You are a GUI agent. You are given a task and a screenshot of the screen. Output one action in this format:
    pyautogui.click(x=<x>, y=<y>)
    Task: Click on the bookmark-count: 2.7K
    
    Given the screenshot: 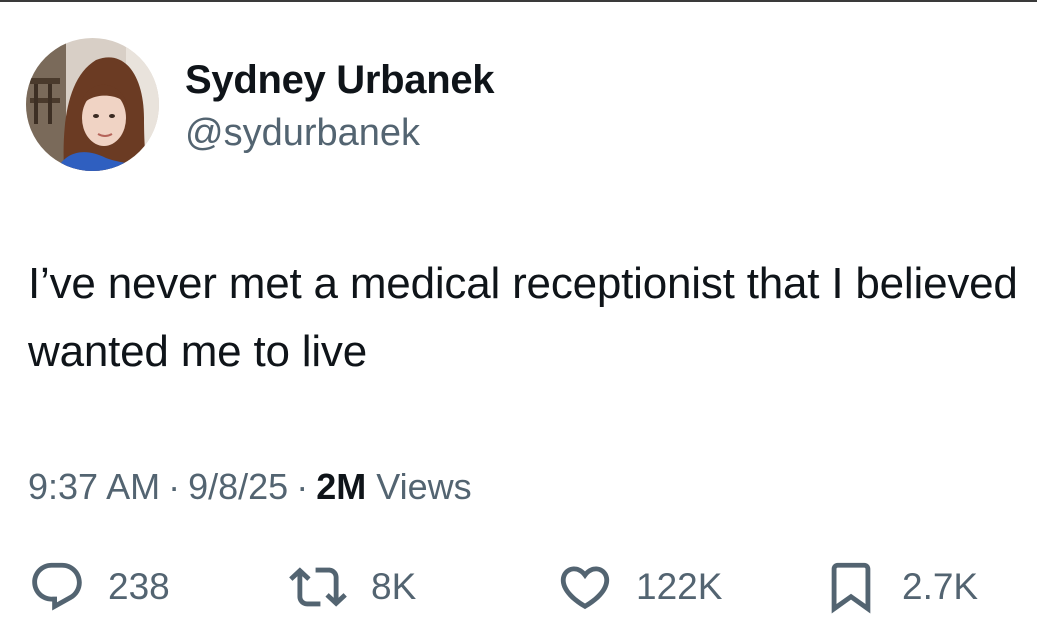 What is the action you would take?
    pyautogui.click(x=940, y=586)
    